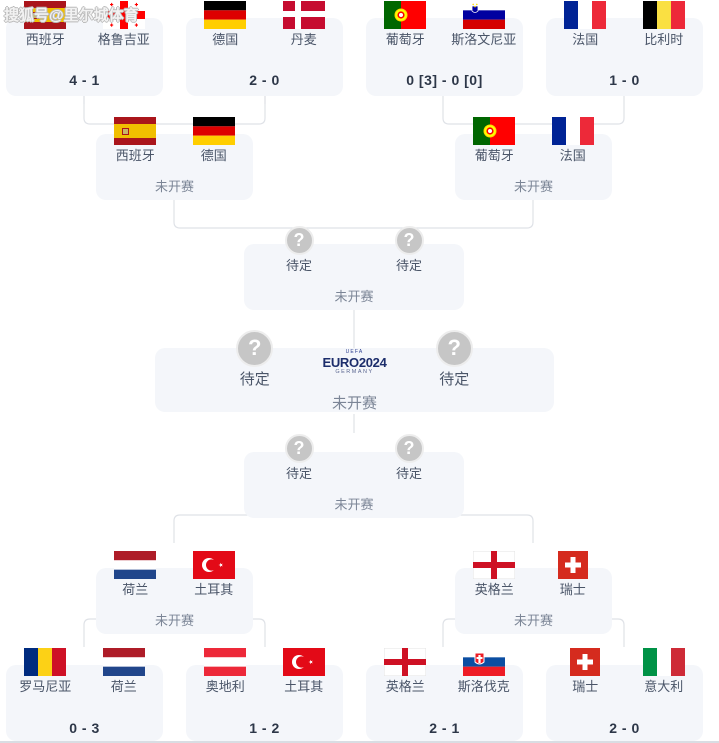 The height and width of the screenshot is (743, 719). I want to click on match-card-r16-rou-ned: 罗马尼亚 荷兰 0 - 3, so click(84, 694).